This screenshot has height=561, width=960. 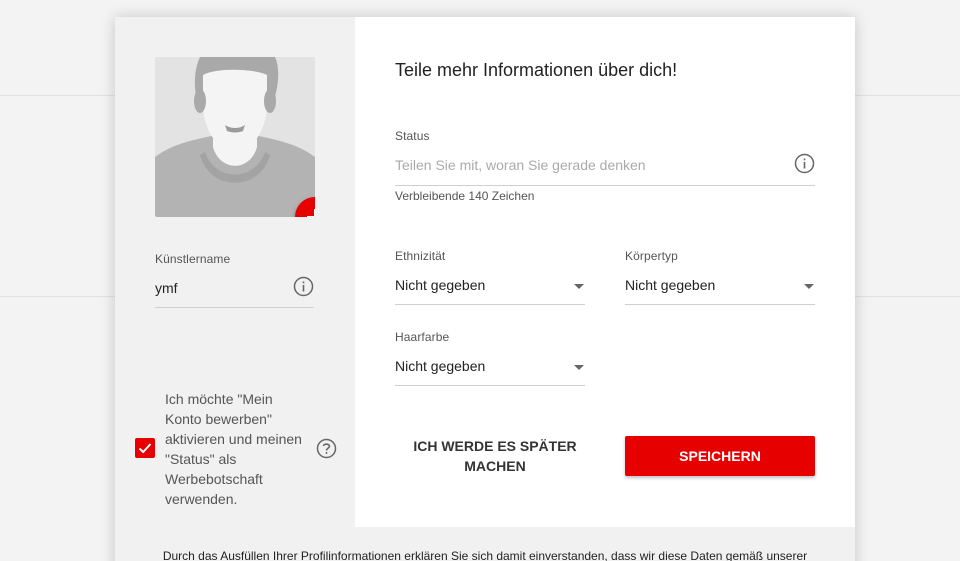 What do you see at coordinates (166, 288) in the screenshot?
I see `artist-name-value: ymf` at bounding box center [166, 288].